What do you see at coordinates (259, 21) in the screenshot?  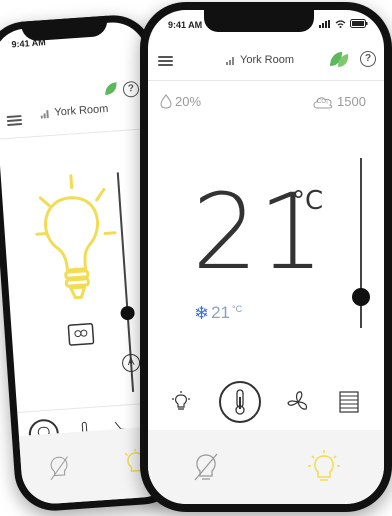 I see `front-phone-notch` at bounding box center [259, 21].